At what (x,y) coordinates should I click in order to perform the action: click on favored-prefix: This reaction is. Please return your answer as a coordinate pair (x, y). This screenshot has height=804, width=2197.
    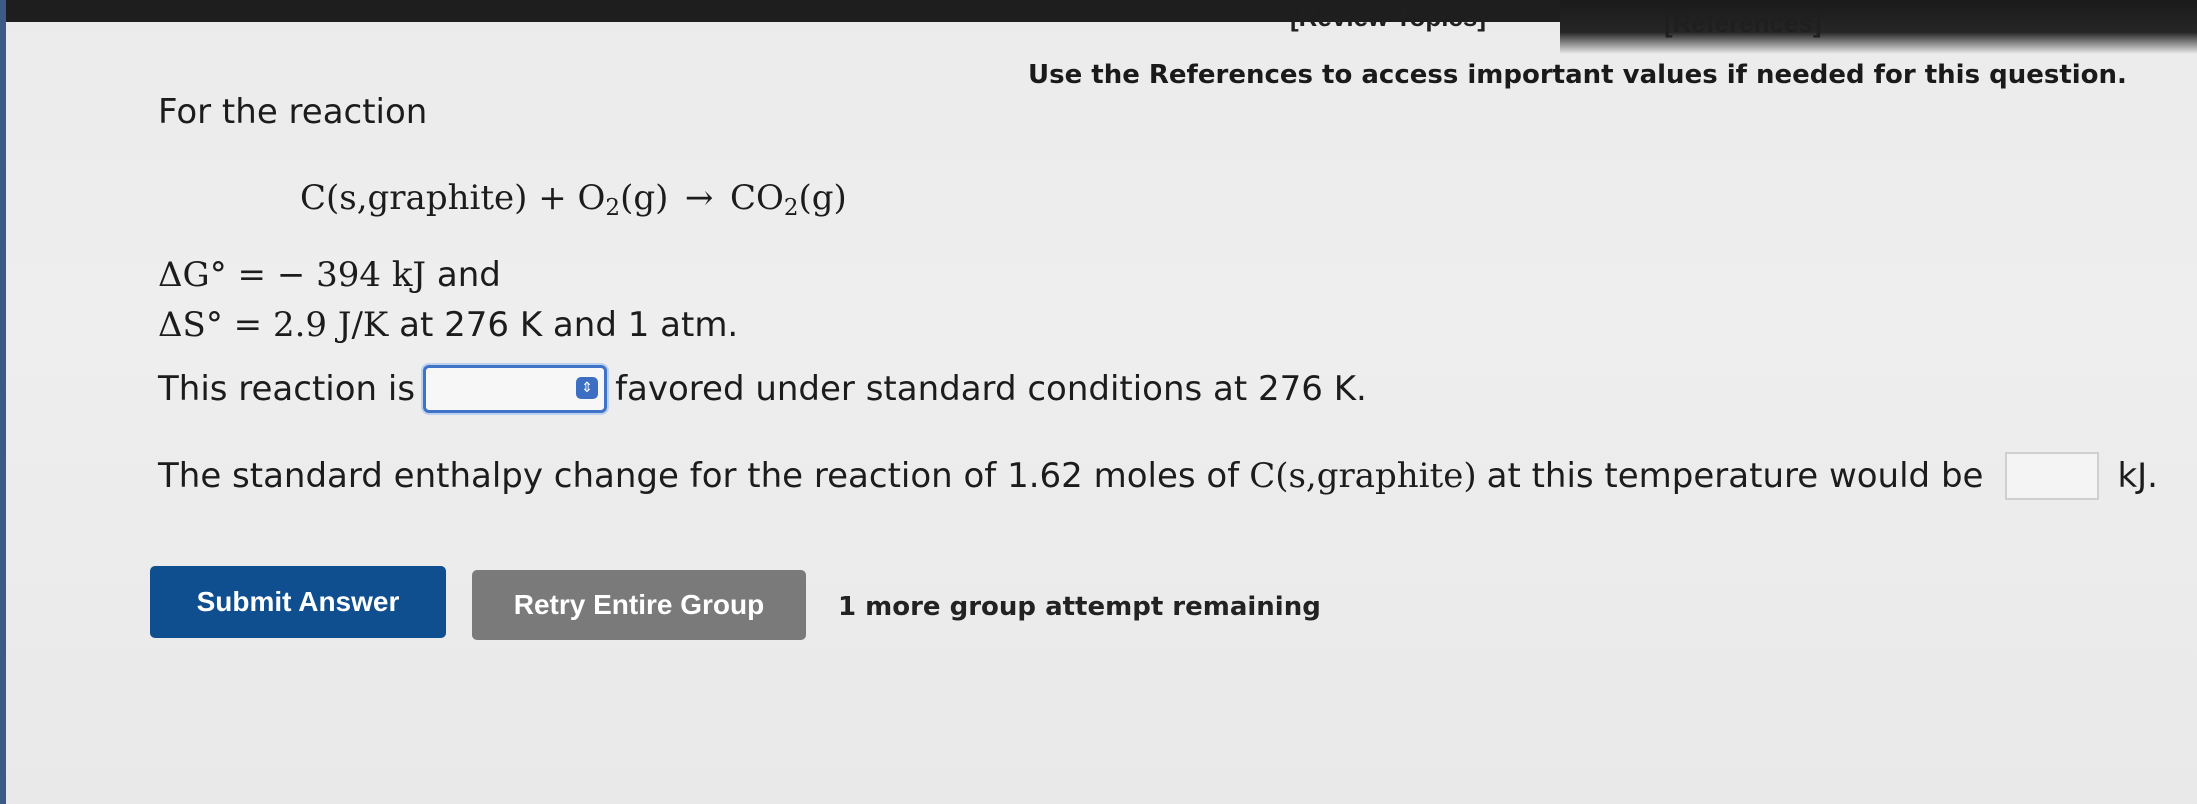
    Looking at the image, I should click on (287, 389).